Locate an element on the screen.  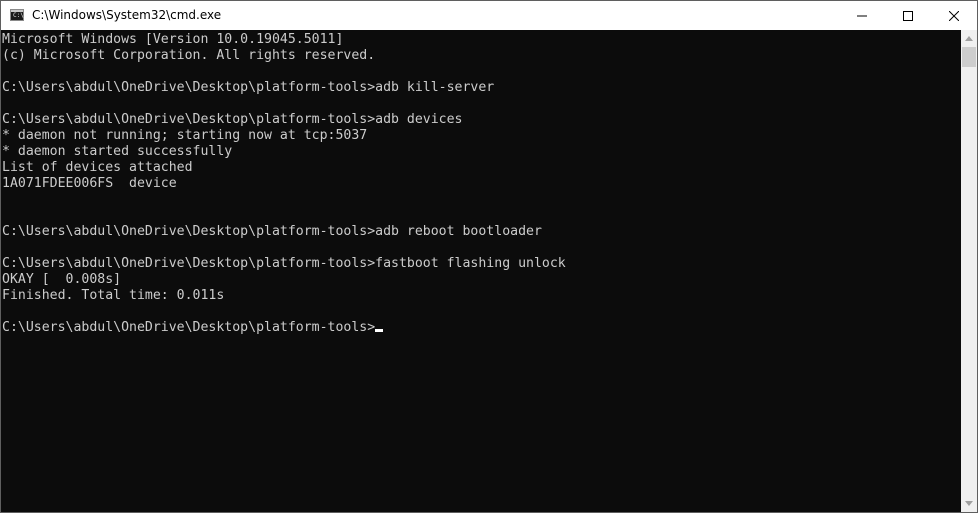
cmd-icon: C:\ is located at coordinates (17, 15).